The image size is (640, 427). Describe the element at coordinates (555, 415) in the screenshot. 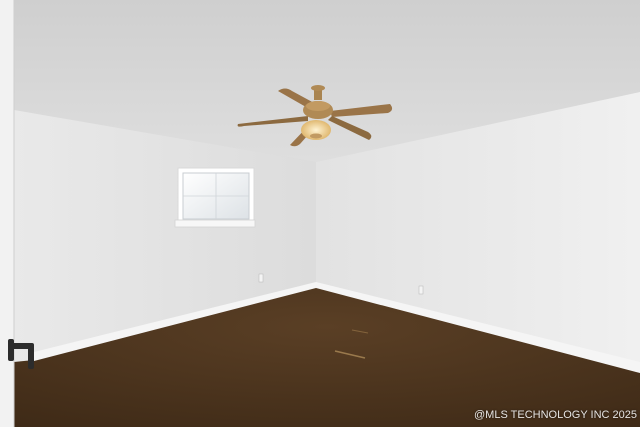

I see `watermark-text: @MLS TECHNOLOGY INC 2025` at that location.